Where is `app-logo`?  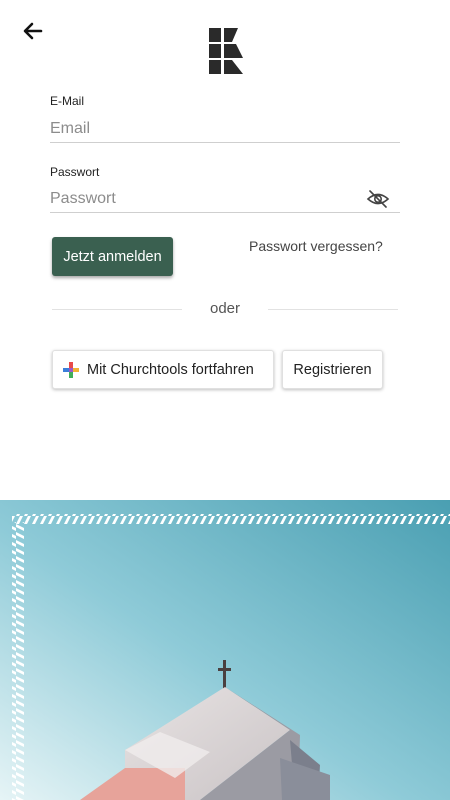
app-logo is located at coordinates (226, 52).